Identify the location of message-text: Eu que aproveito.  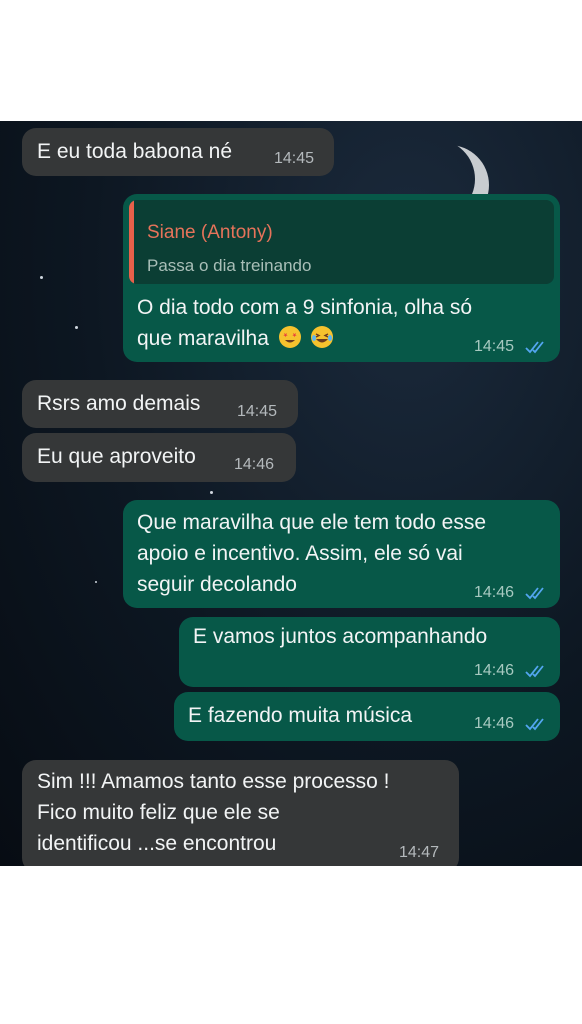
(116, 456).